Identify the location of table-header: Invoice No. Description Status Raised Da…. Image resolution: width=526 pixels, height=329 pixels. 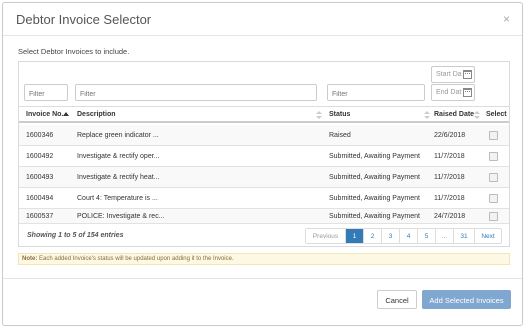
(264, 114).